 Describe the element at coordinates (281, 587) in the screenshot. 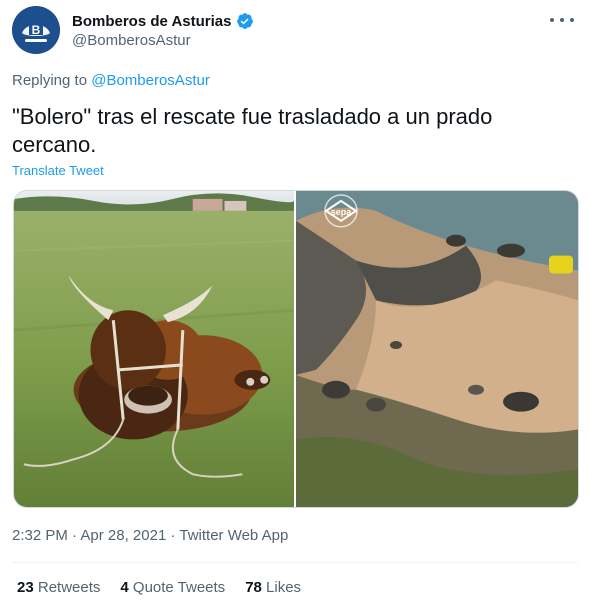

I see `likes-label: Likes` at that location.